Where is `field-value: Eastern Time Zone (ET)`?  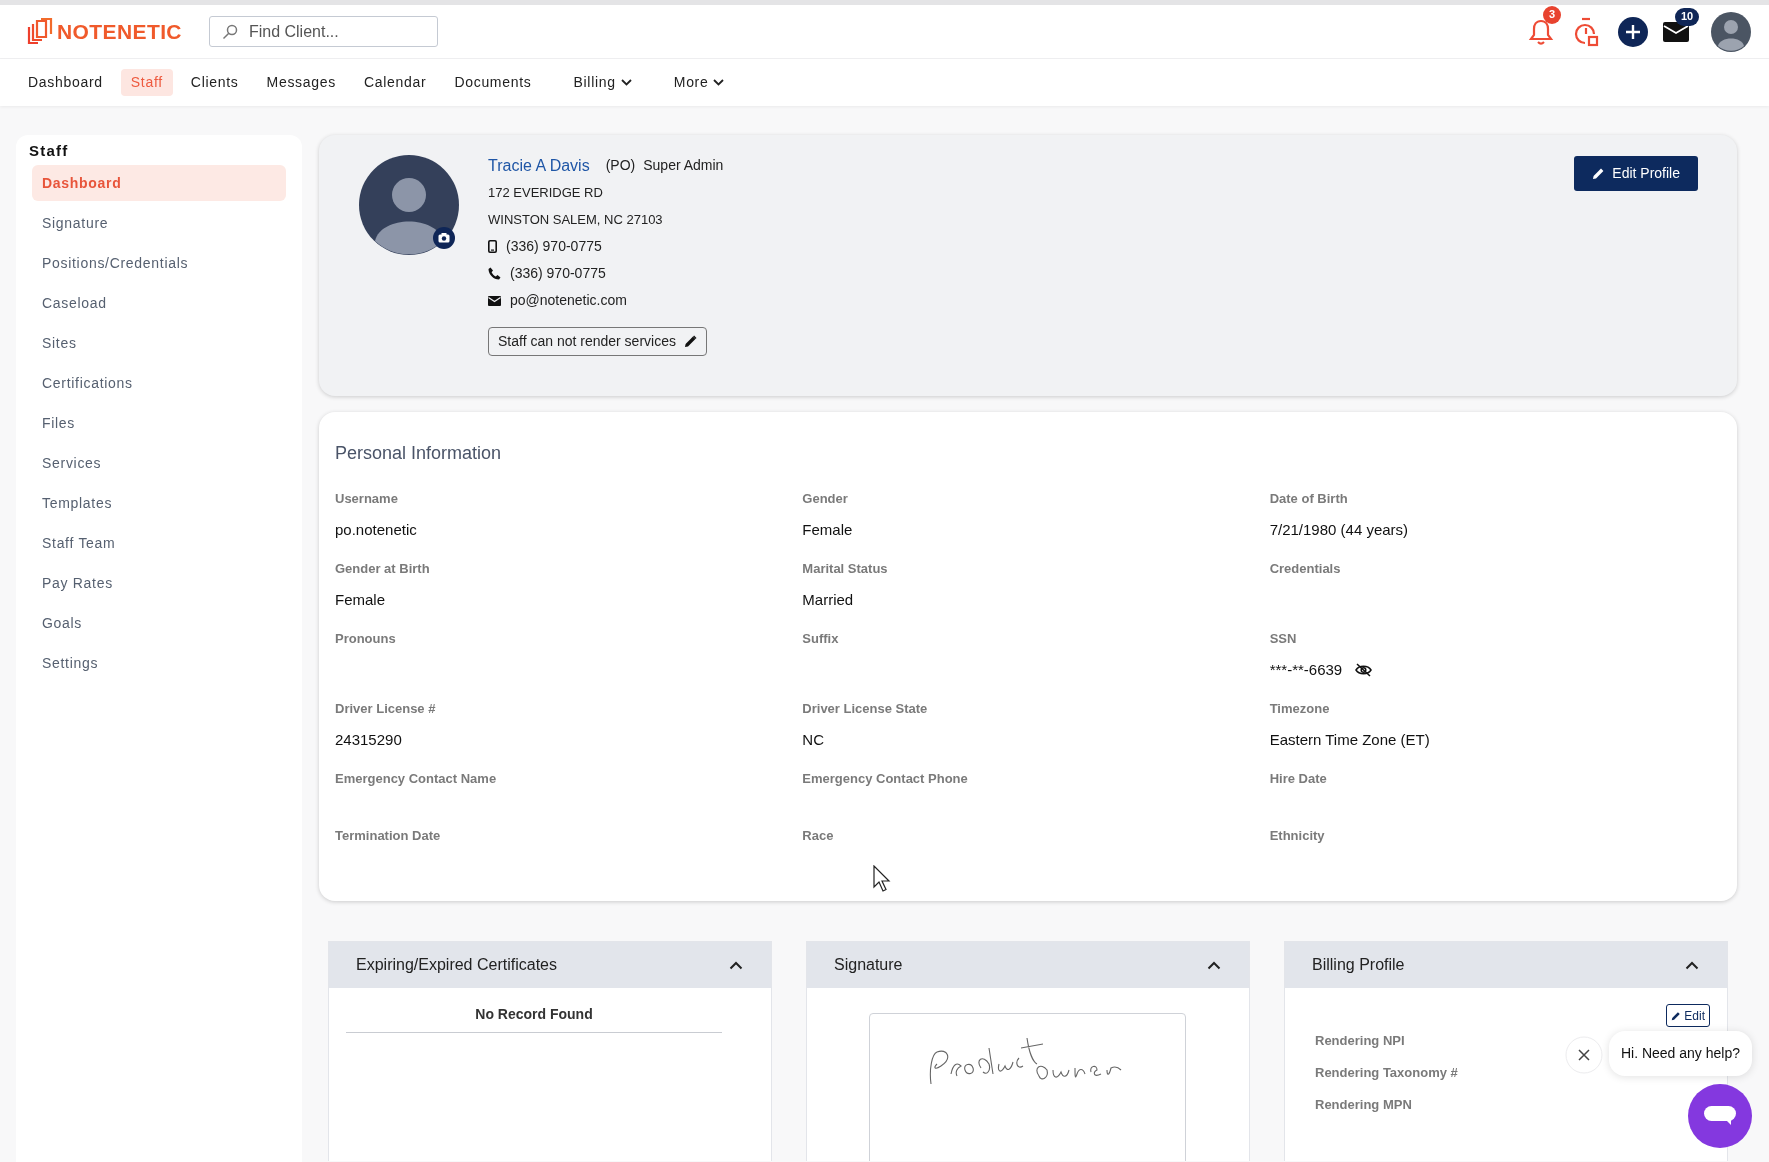 field-value: Eastern Time Zone (ET) is located at coordinates (1349, 739).